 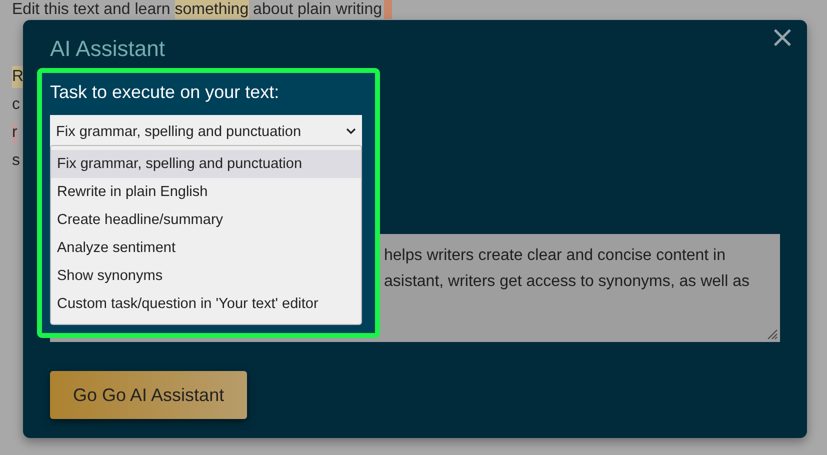 I want to click on highlighted-letter: R, so click(x=18, y=77).